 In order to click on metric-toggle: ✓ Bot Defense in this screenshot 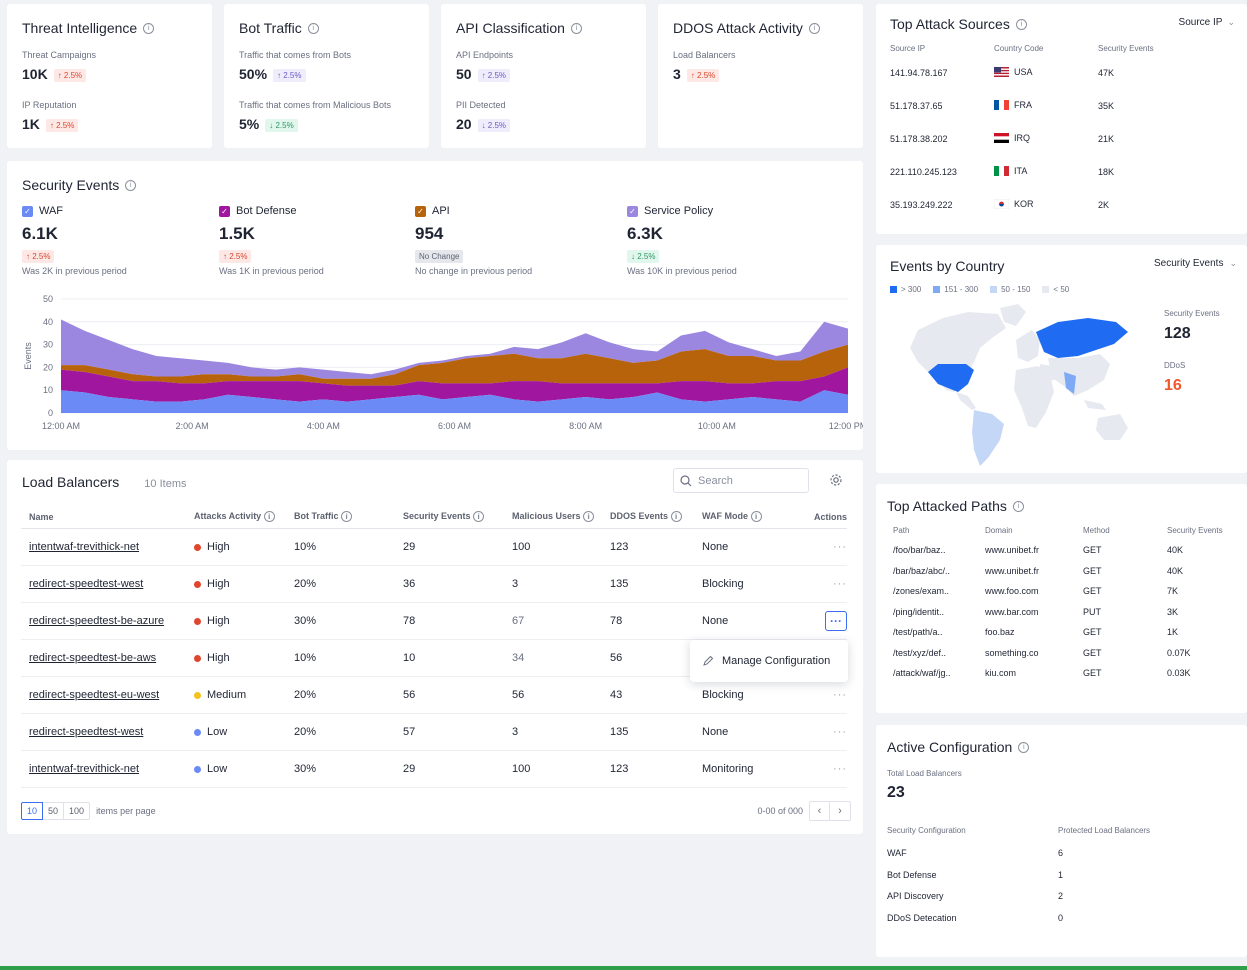, I will do `click(314, 211)`.